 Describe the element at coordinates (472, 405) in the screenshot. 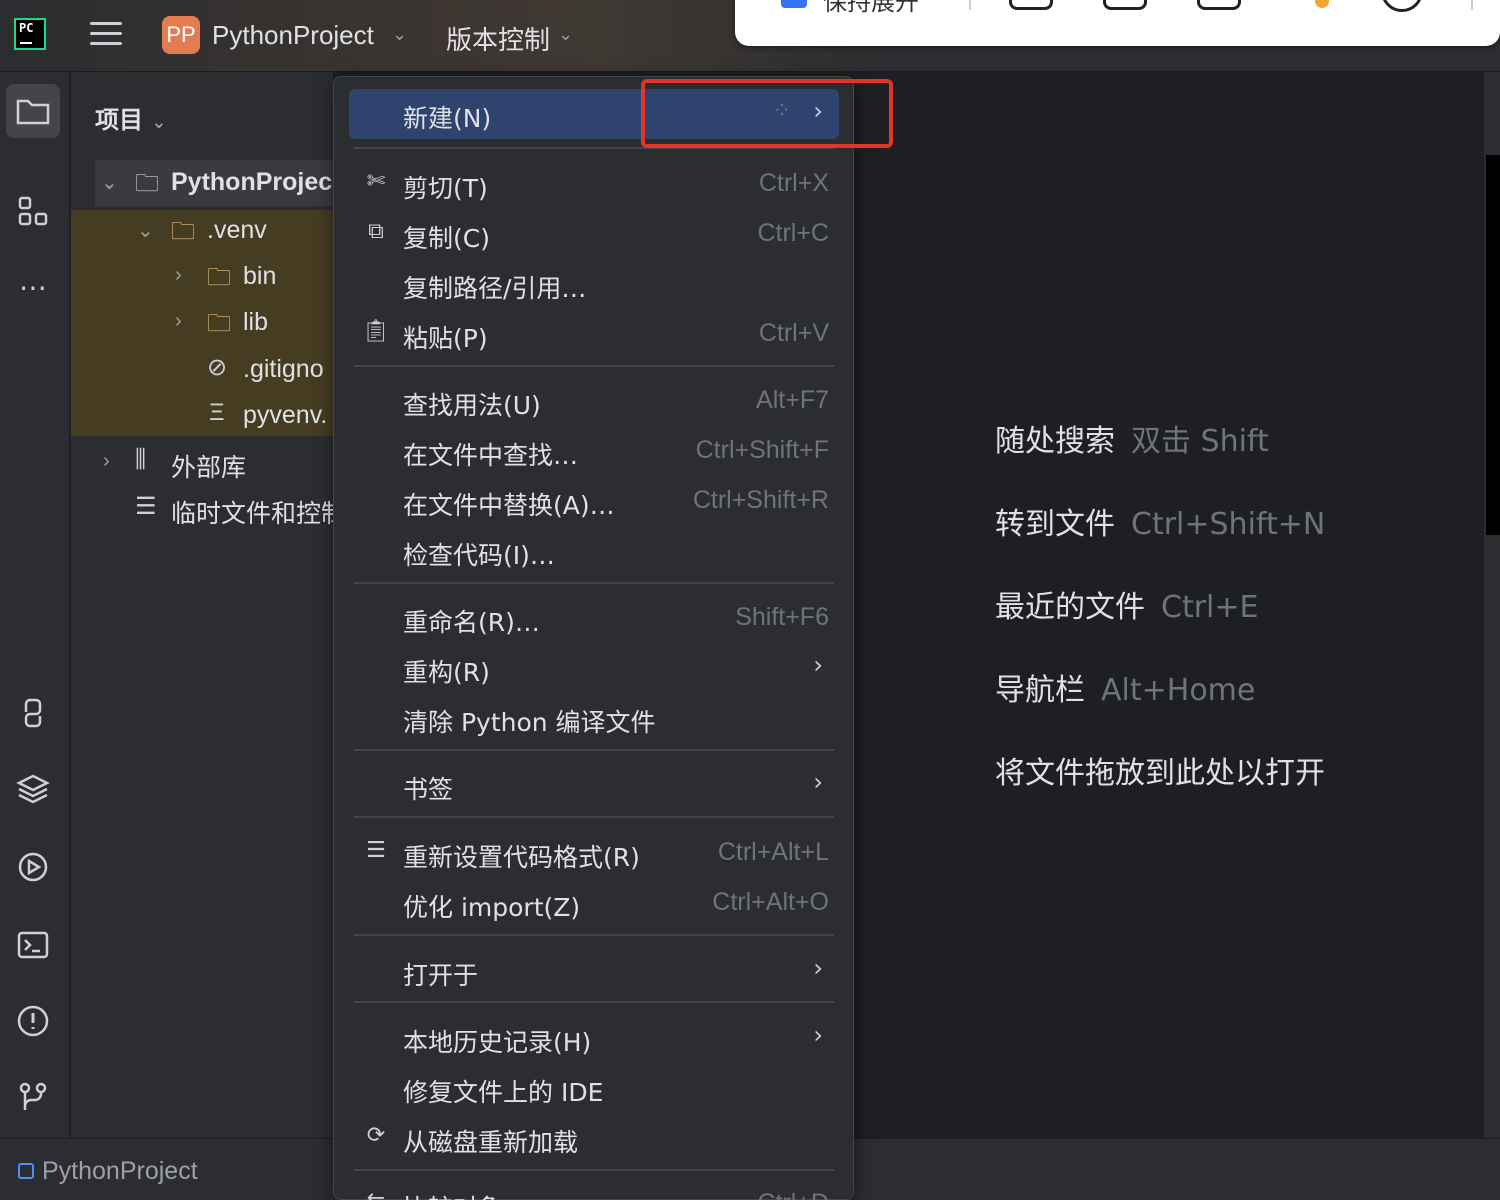

I see `menu-item-label: 查找用法(U)` at that location.